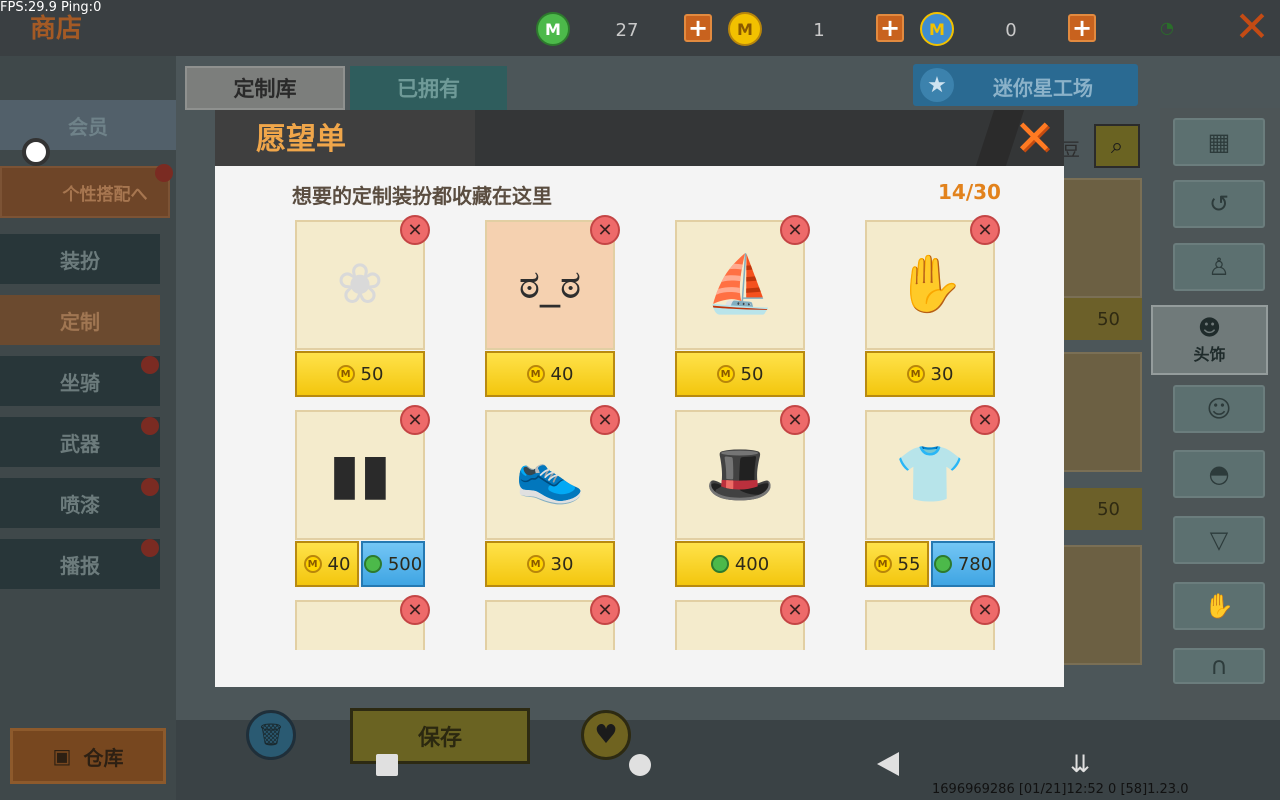 The image size is (1280, 800). What do you see at coordinates (1252, 26) in the screenshot?
I see `close-shop-icon: ✕` at bounding box center [1252, 26].